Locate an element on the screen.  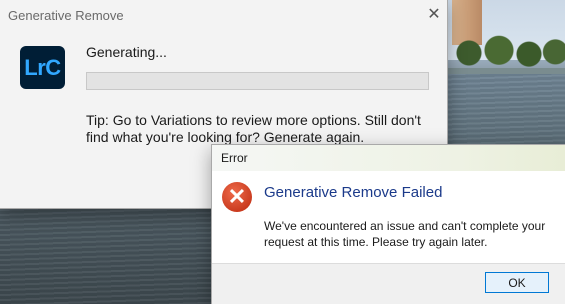
error-dialog-title: Error is located at coordinates (234, 158).